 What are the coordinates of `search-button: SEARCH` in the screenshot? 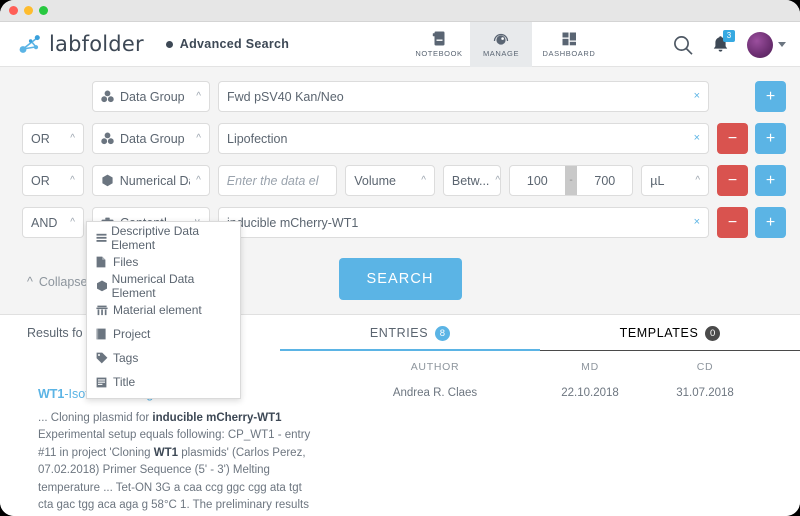 It's located at (400, 279).